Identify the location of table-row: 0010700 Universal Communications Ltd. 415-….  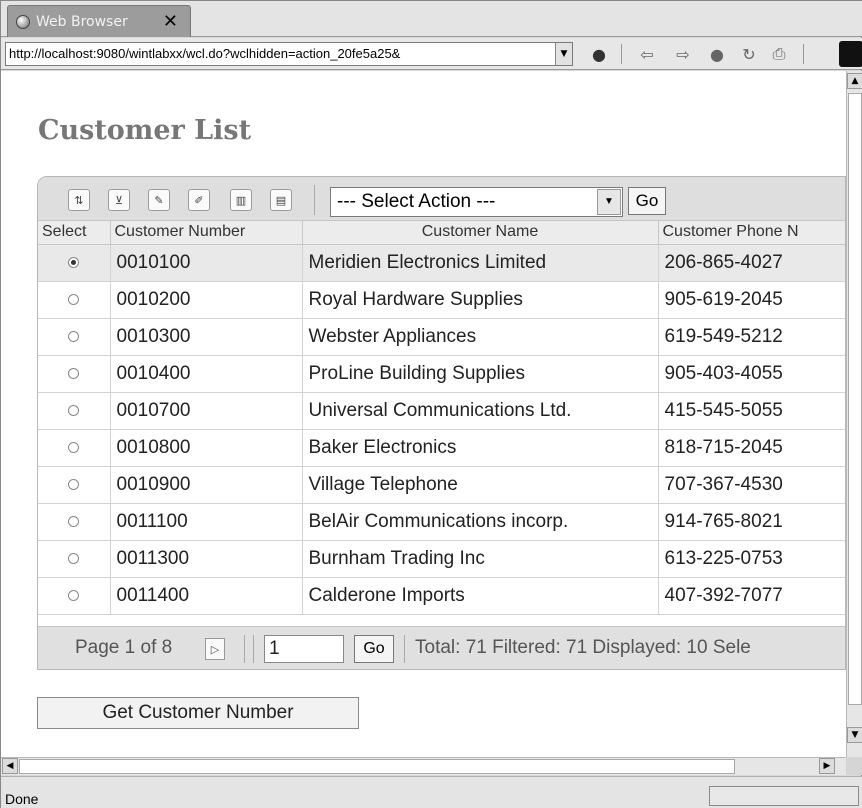
(441, 411).